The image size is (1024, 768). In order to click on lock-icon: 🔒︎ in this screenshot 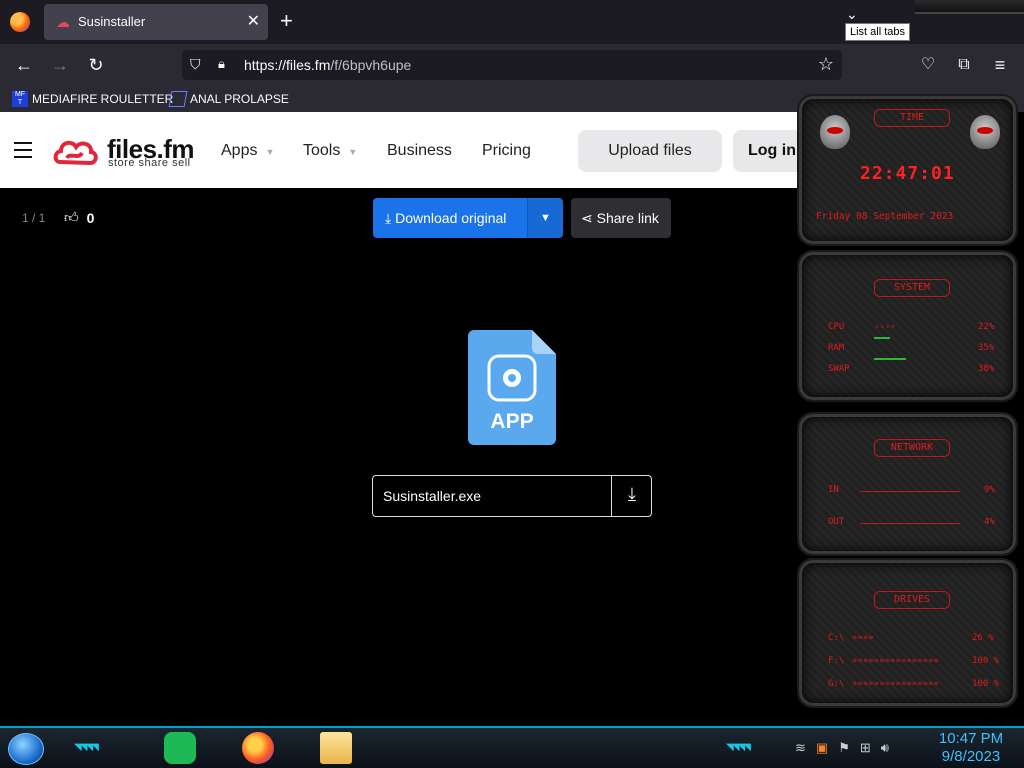, I will do `click(221, 64)`.